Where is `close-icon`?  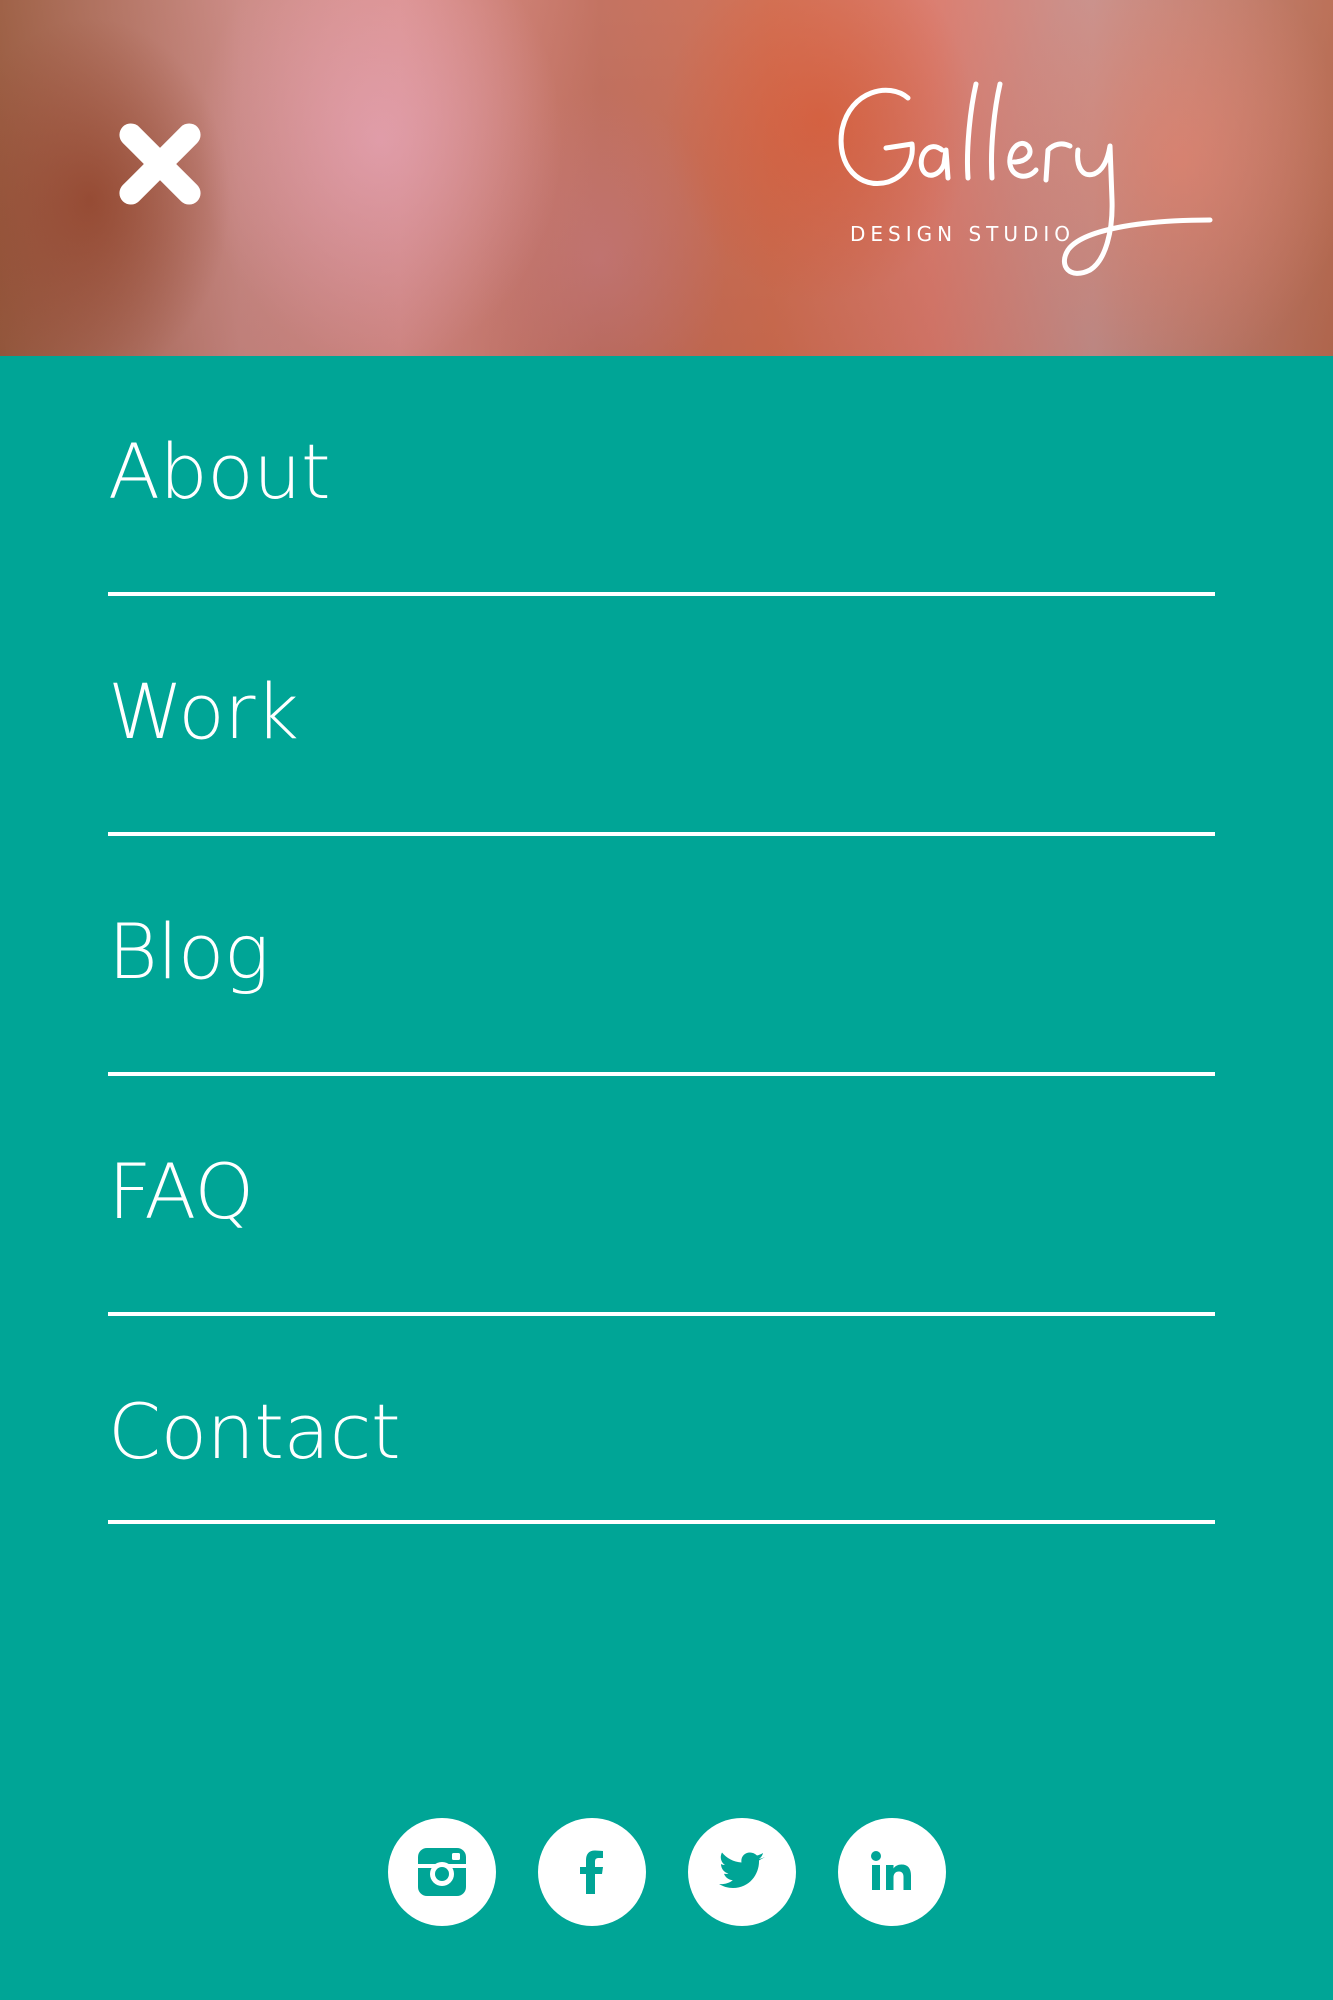
close-icon is located at coordinates (160, 164).